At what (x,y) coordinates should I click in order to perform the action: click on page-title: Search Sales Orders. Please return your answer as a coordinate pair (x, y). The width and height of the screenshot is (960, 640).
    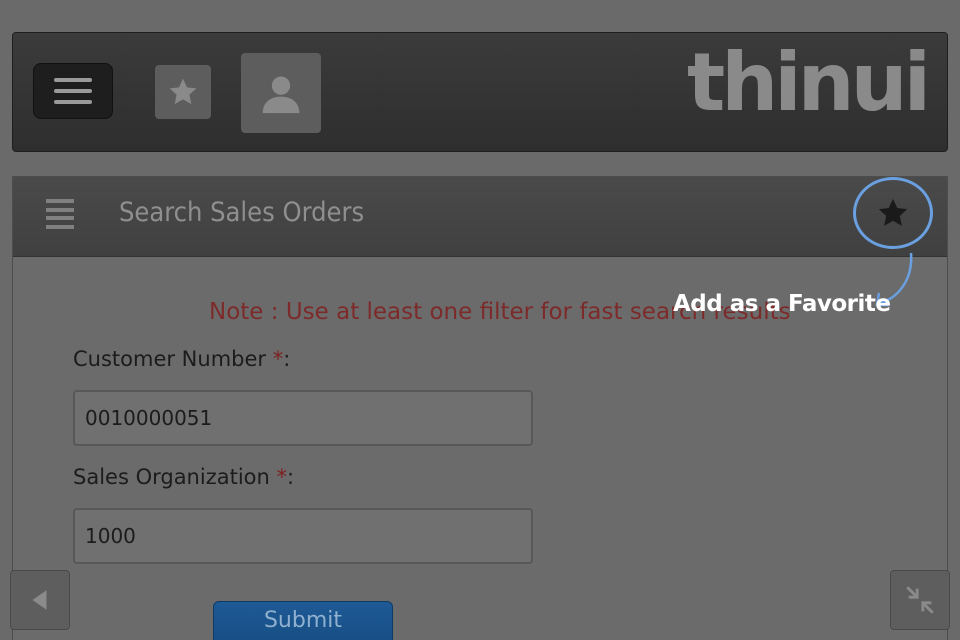
    Looking at the image, I should click on (242, 212).